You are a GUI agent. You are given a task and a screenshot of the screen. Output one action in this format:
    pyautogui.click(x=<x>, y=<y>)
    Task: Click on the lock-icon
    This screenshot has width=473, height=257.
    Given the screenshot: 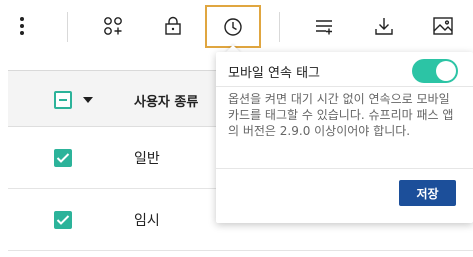 What is the action you would take?
    pyautogui.click(x=173, y=26)
    